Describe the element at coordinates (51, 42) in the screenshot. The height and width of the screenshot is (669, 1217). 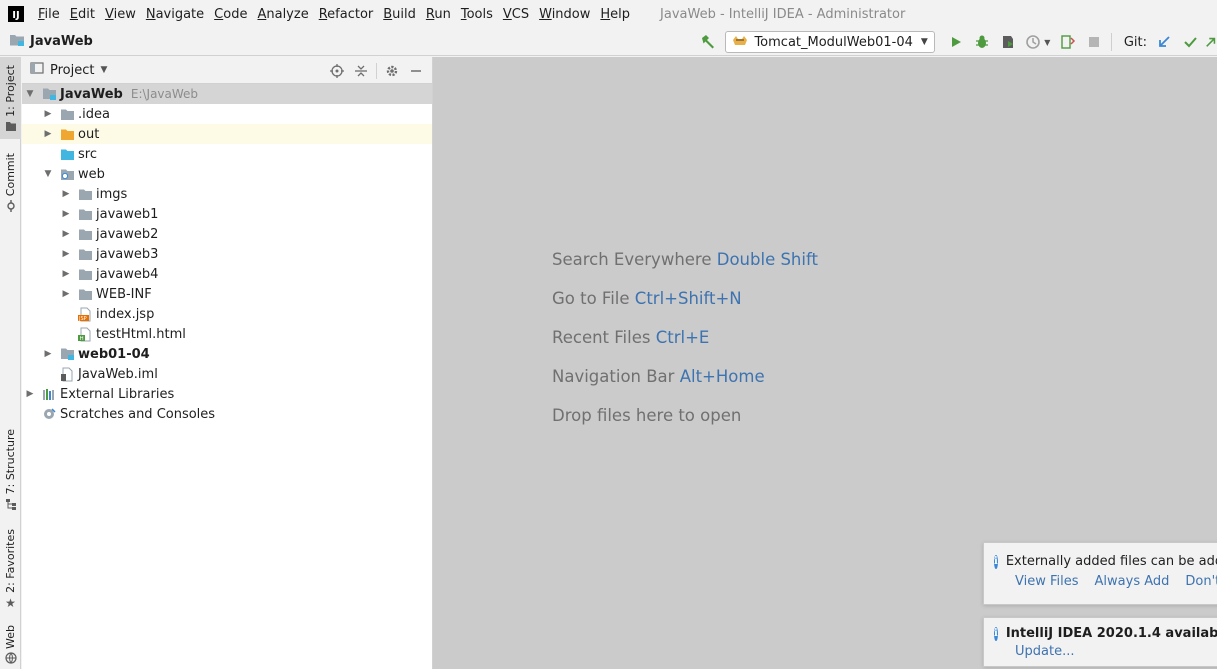
I see `breadcrumb-project: JavaWeb` at that location.